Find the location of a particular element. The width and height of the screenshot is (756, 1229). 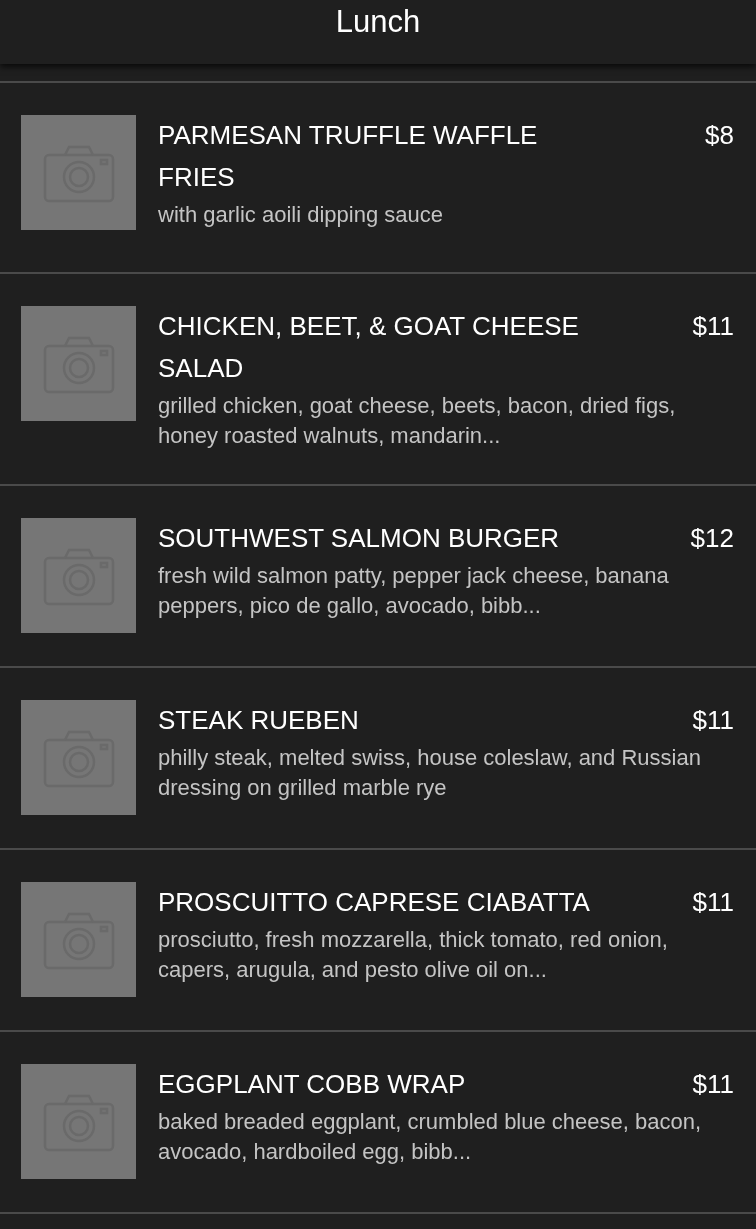

item-description: philly steak, melted swiss, house coleslaw, and Russian dressing on grilled marble rye is located at coordinates (430, 773).